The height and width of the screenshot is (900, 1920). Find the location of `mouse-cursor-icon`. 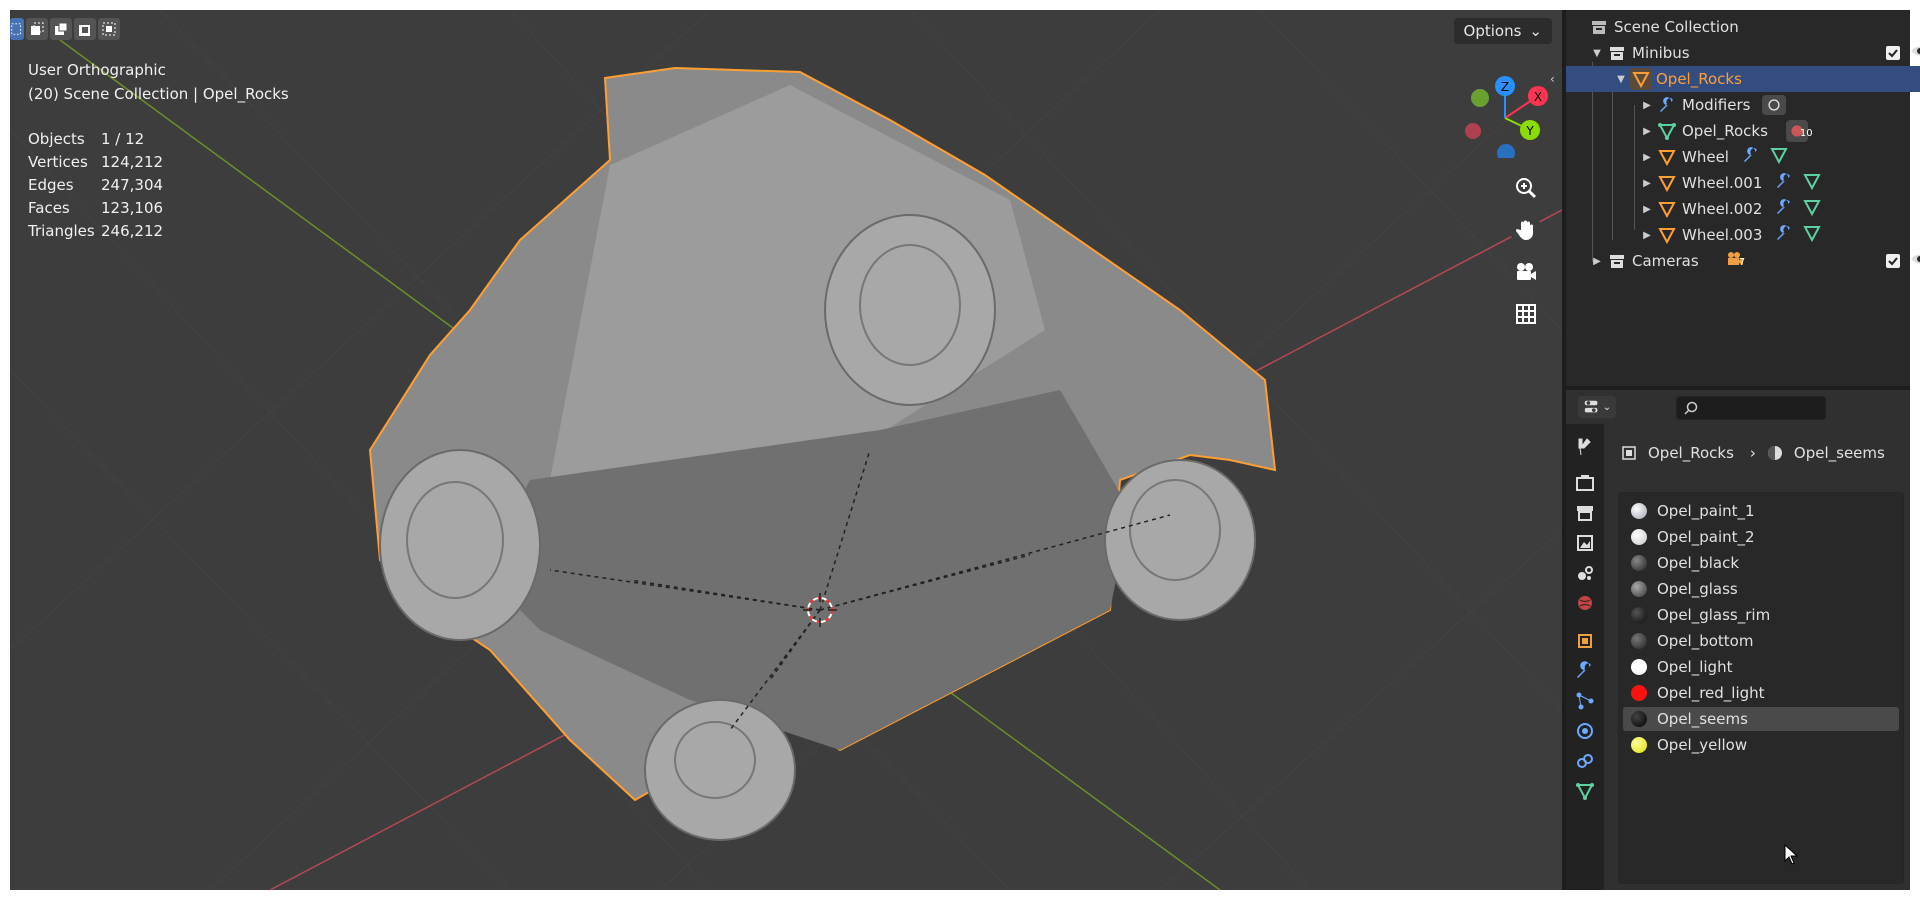

mouse-cursor-icon is located at coordinates (1791, 854).